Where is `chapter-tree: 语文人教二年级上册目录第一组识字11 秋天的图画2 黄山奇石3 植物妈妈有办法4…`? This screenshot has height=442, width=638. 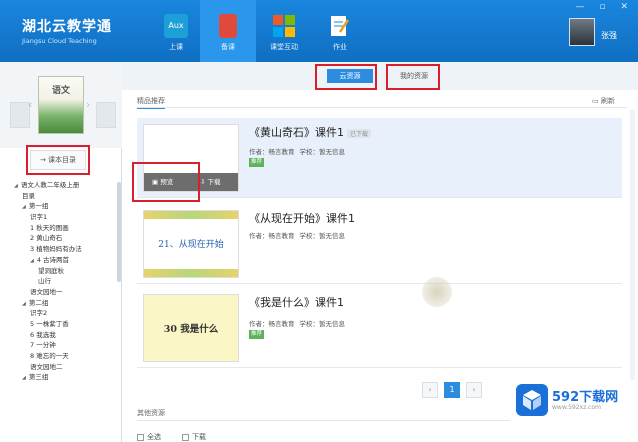 chapter-tree: 语文人教二年级上册目录第一组识字11 秋天的图画2 黄山奇石3 植物妈妈有办法4… is located at coordinates (59, 281).